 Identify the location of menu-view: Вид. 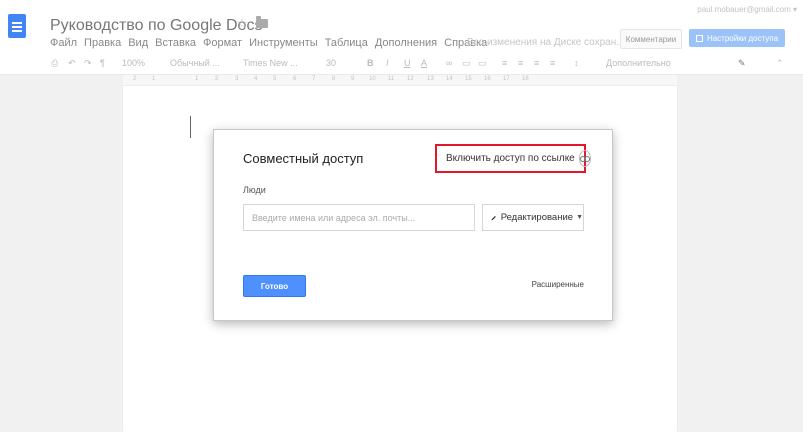
(138, 43).